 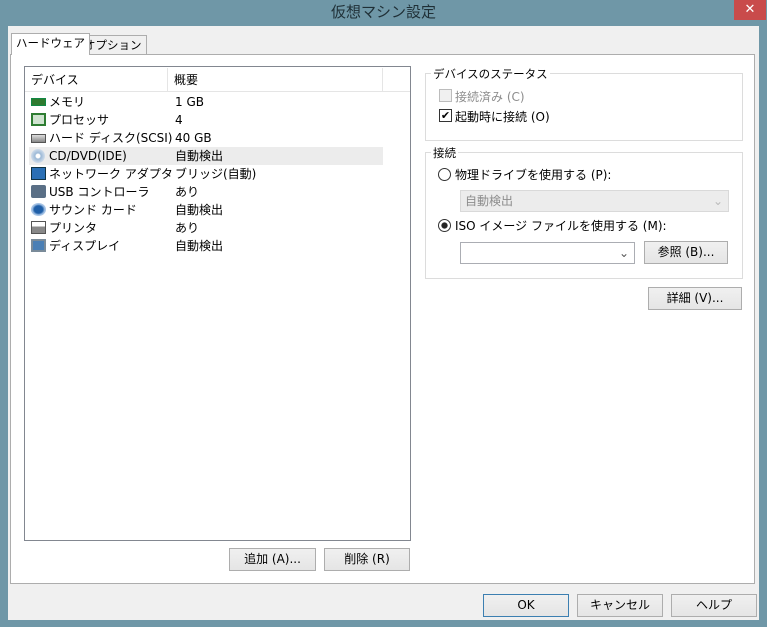 I want to click on printer-icon, so click(x=38, y=227).